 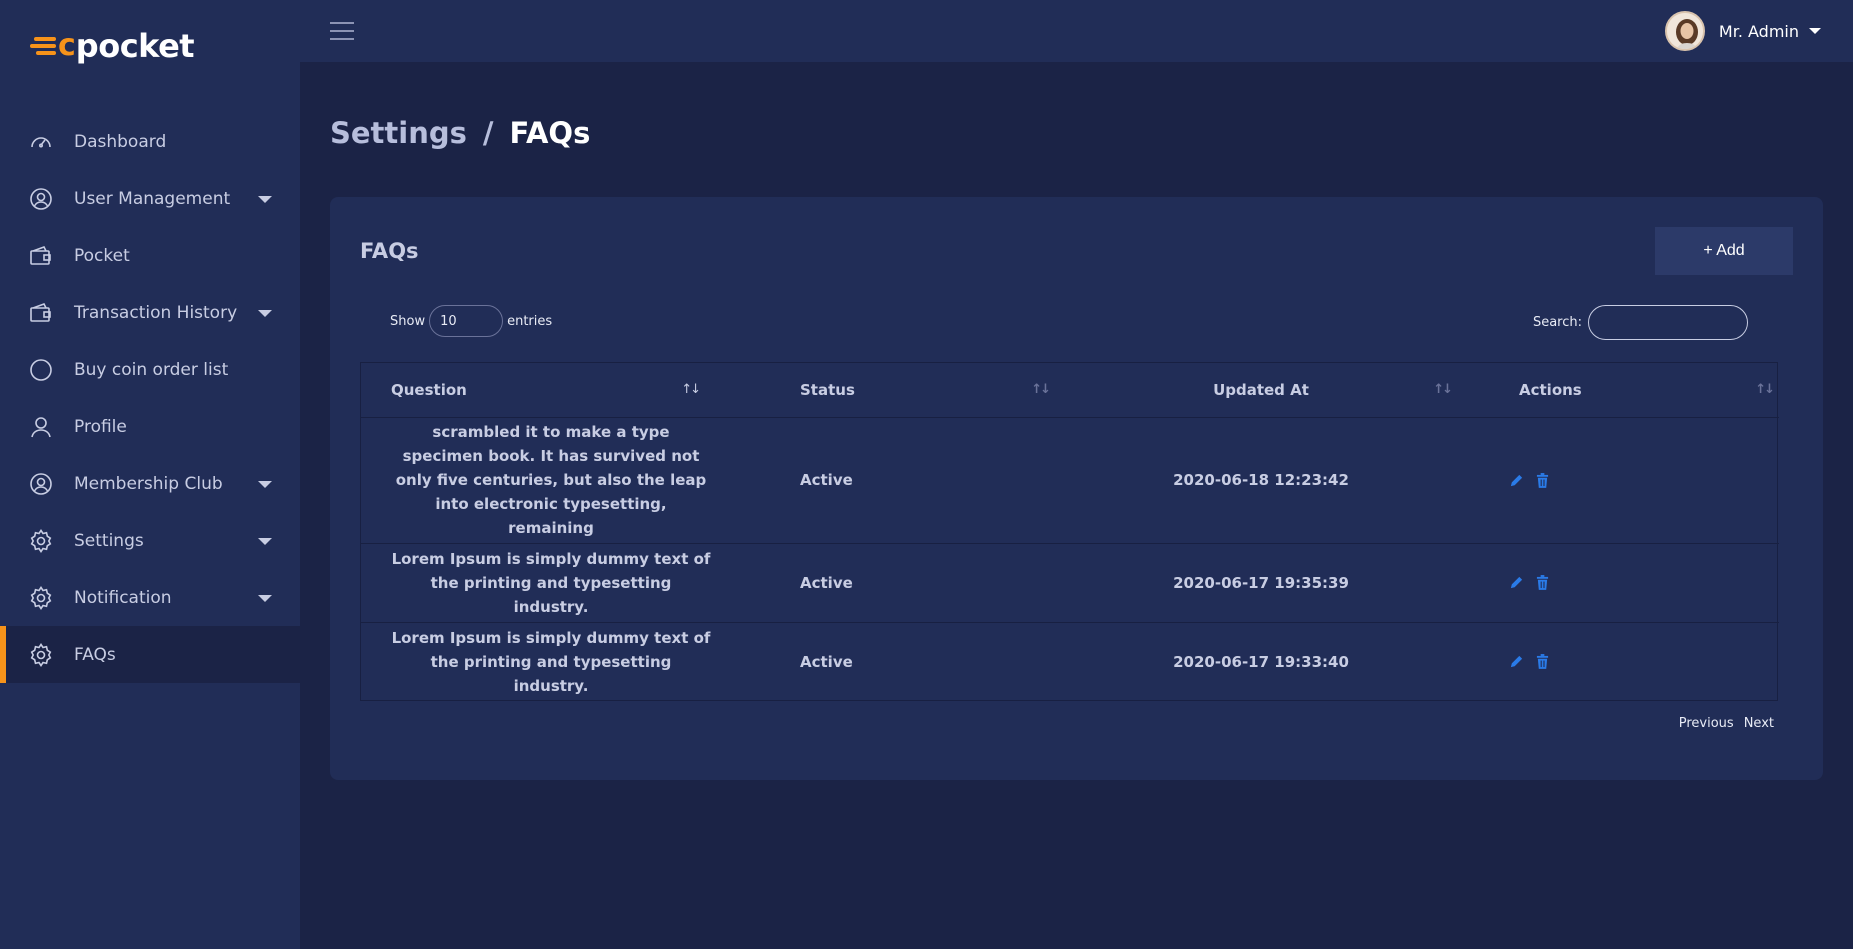 What do you see at coordinates (41, 370) in the screenshot?
I see `circle-icon` at bounding box center [41, 370].